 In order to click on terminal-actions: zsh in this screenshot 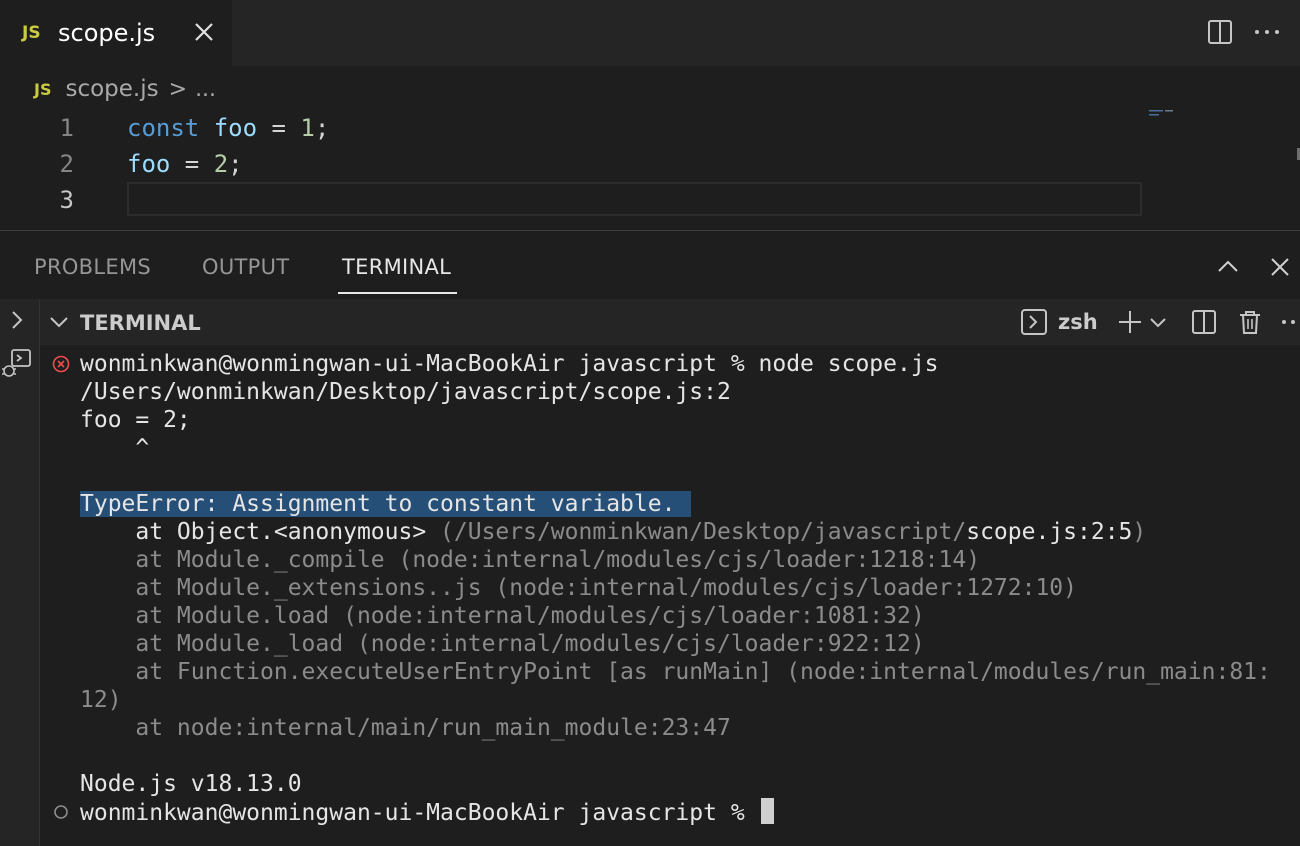, I will do `click(1159, 322)`.